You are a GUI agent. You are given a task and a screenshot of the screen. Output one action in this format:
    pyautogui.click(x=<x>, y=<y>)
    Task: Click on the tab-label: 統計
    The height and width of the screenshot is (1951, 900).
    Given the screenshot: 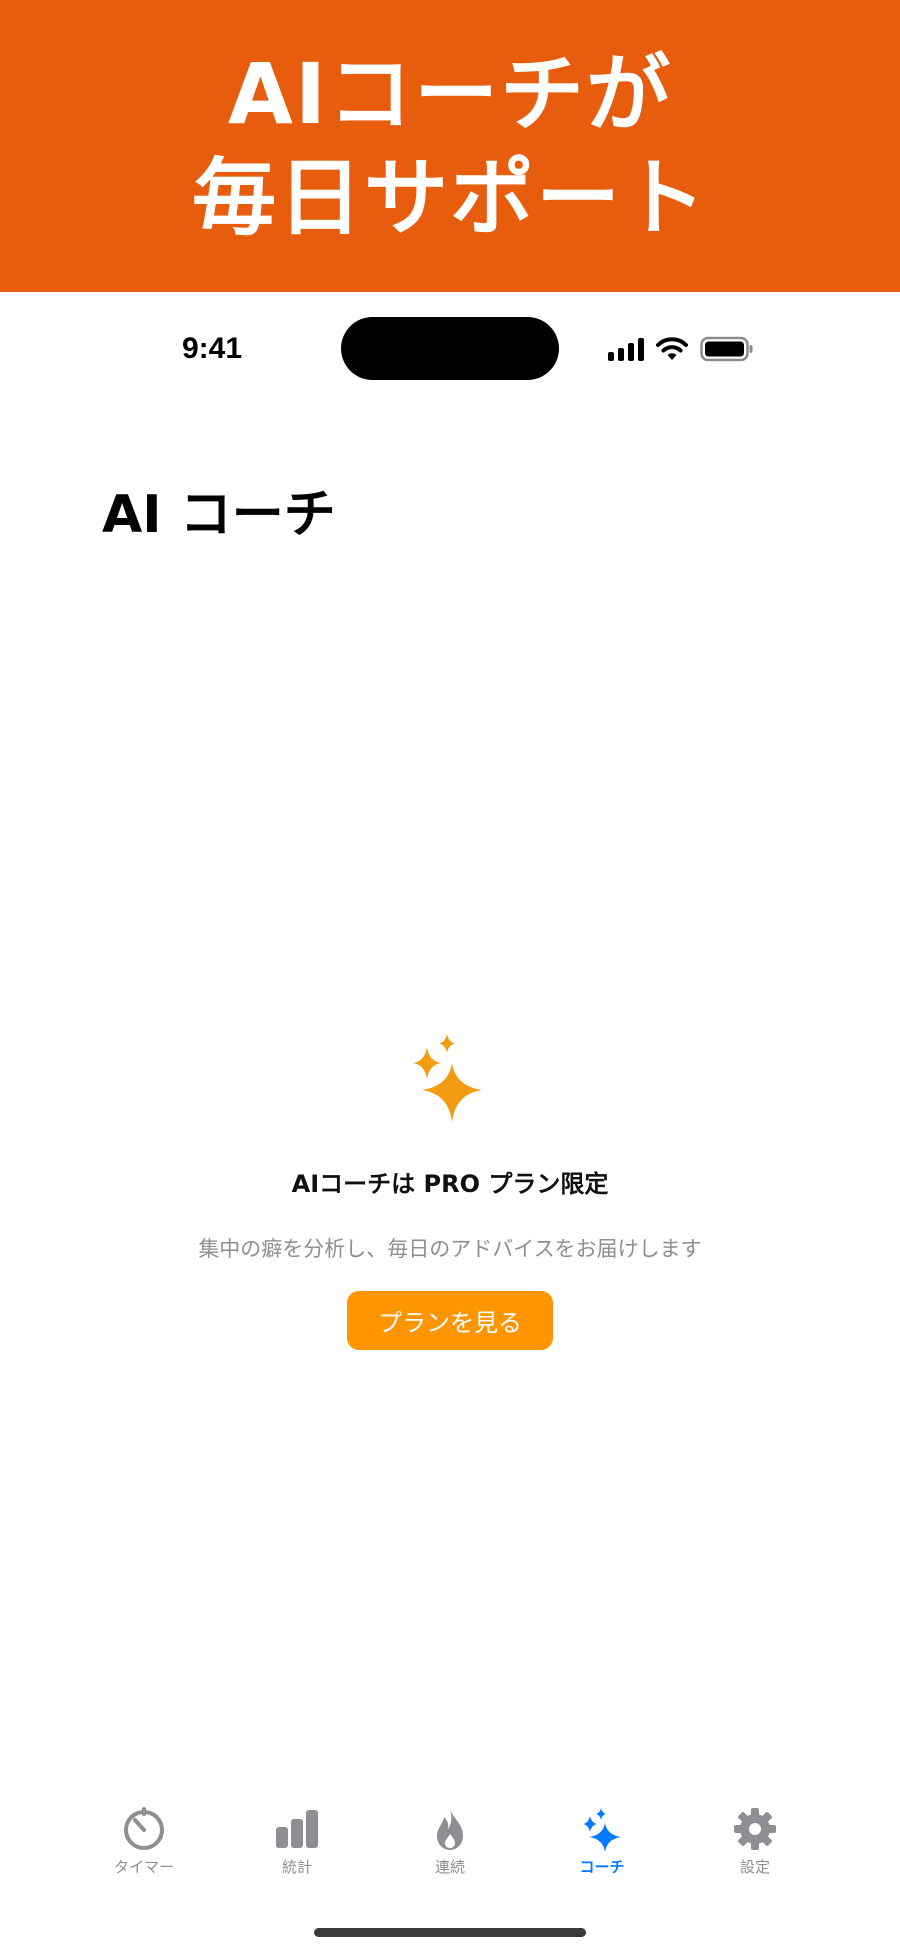 What is the action you would take?
    pyautogui.click(x=296, y=1867)
    